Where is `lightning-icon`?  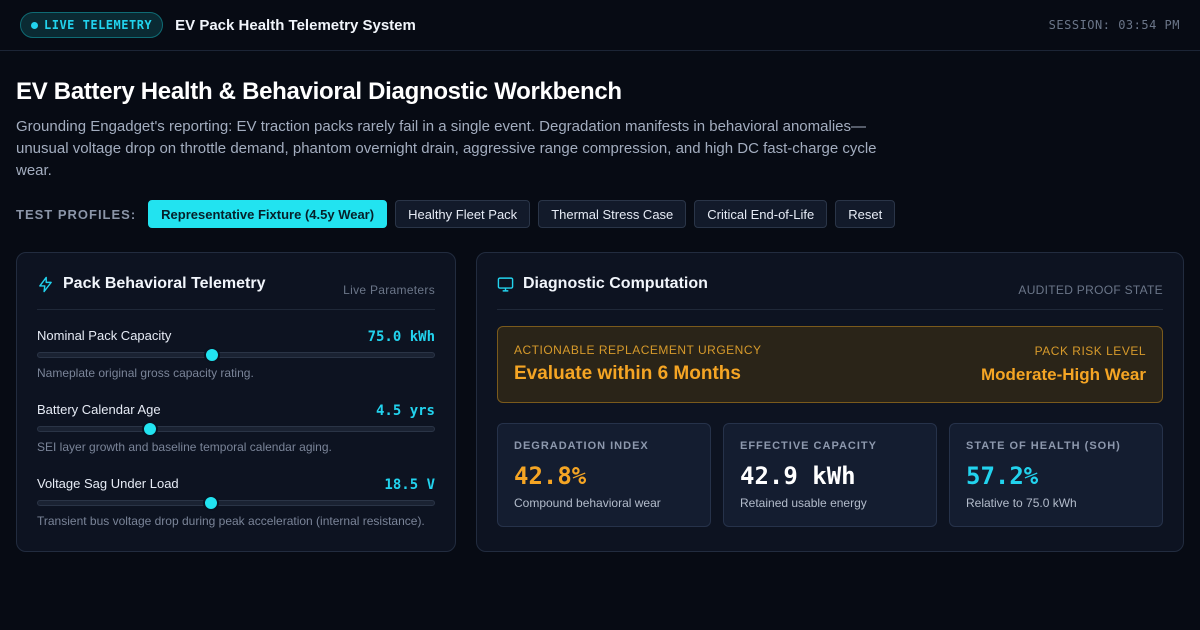 lightning-icon is located at coordinates (45, 284).